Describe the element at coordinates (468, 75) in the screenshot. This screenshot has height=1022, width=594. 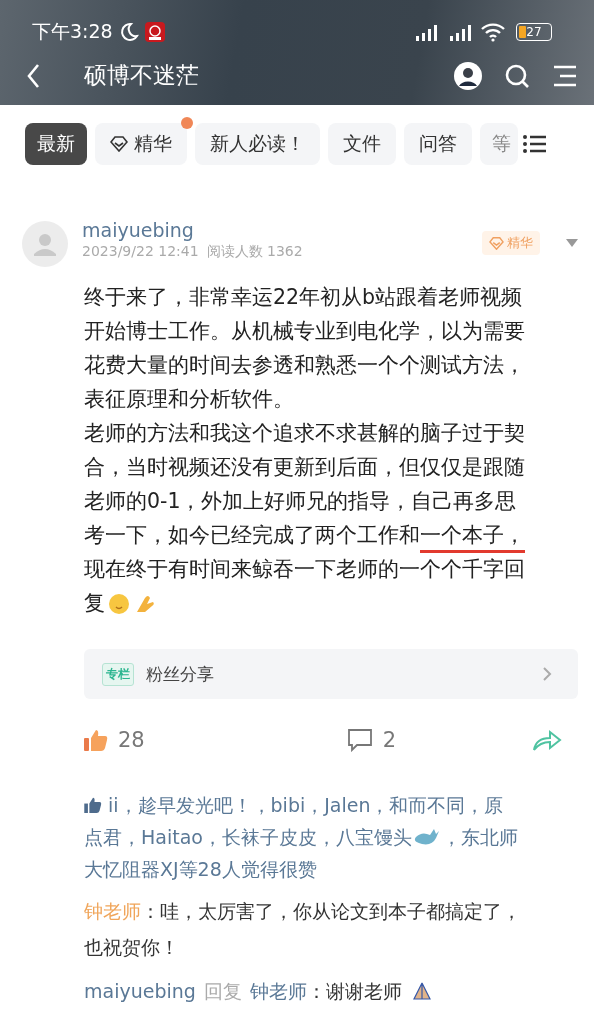
I see `avatar-icon` at that location.